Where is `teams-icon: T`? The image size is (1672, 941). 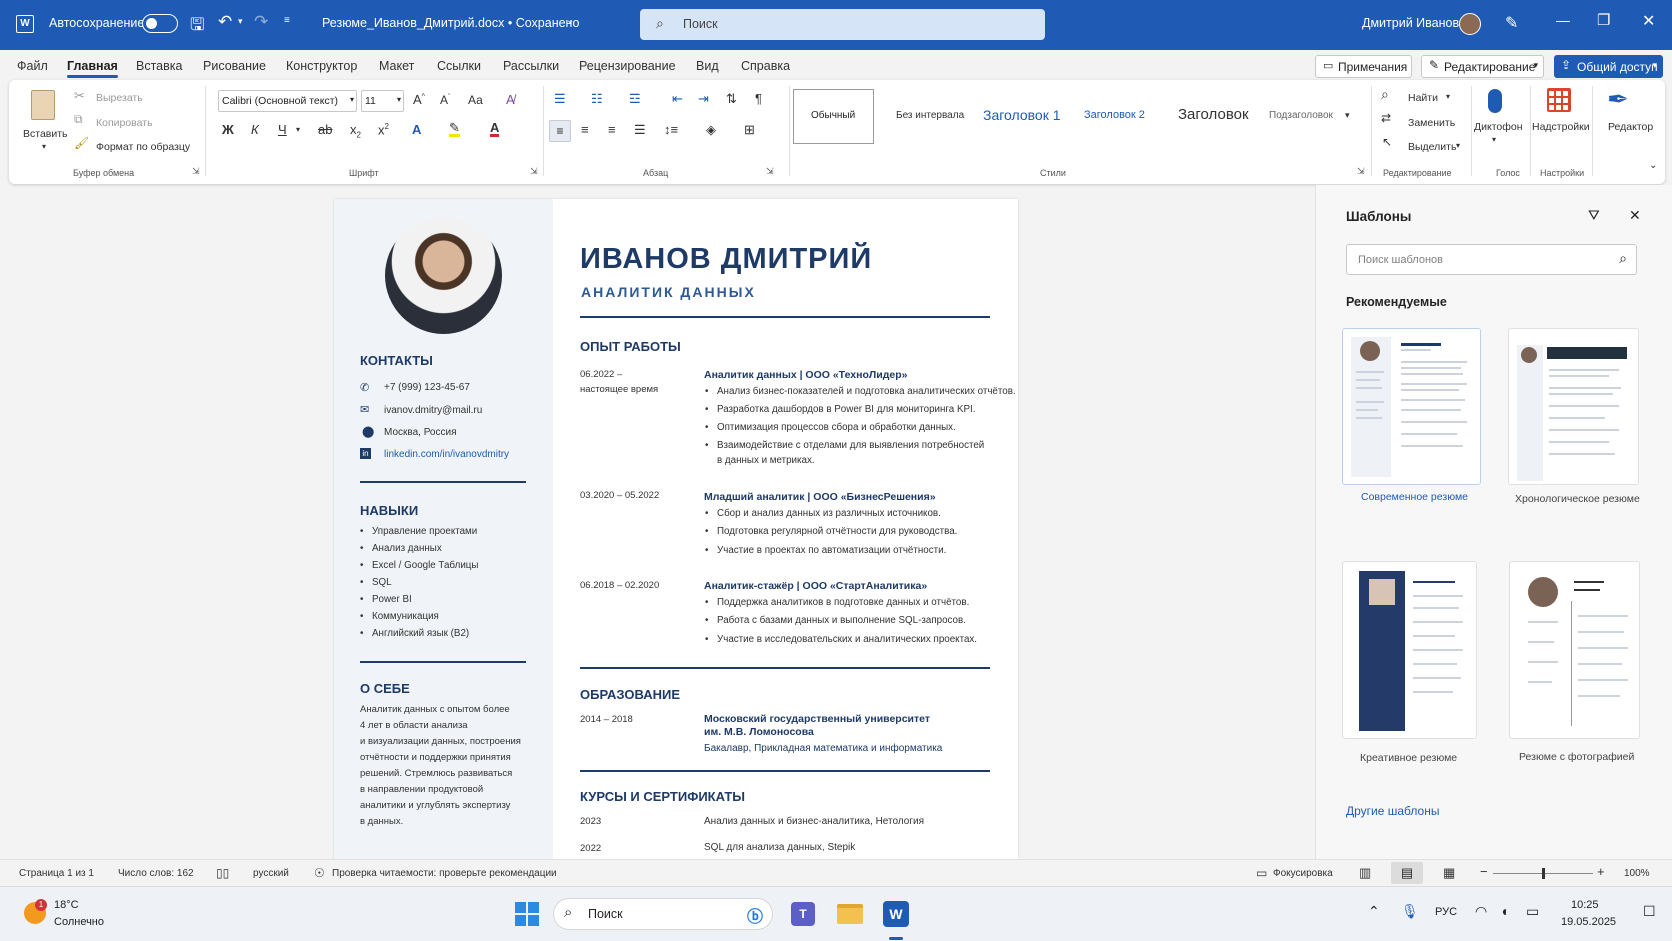 teams-icon: T is located at coordinates (803, 914).